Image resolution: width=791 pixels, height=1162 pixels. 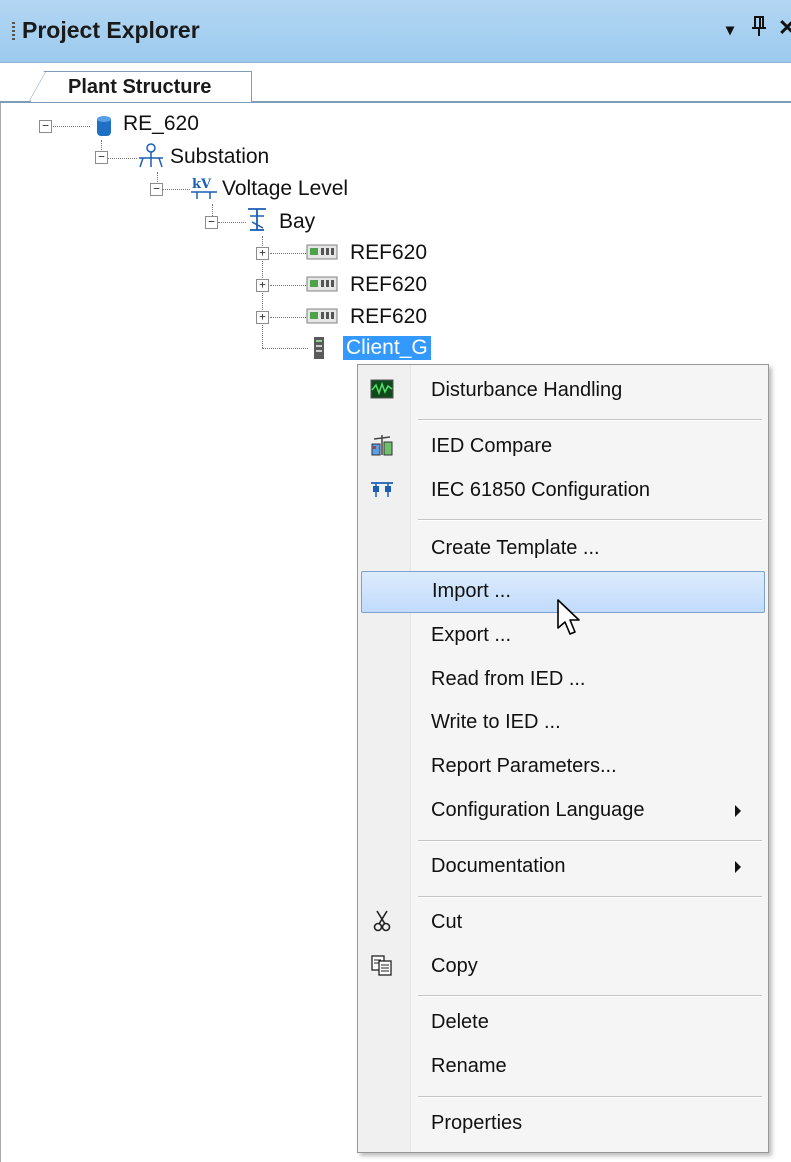 I want to click on drag-grip-icon, so click(x=13, y=32).